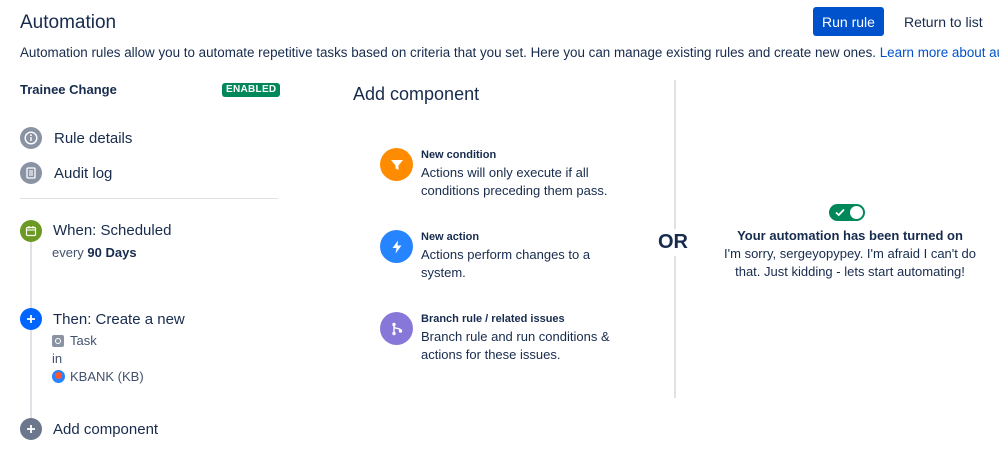 The height and width of the screenshot is (475, 999). I want to click on plus-icon, so click(31, 319).